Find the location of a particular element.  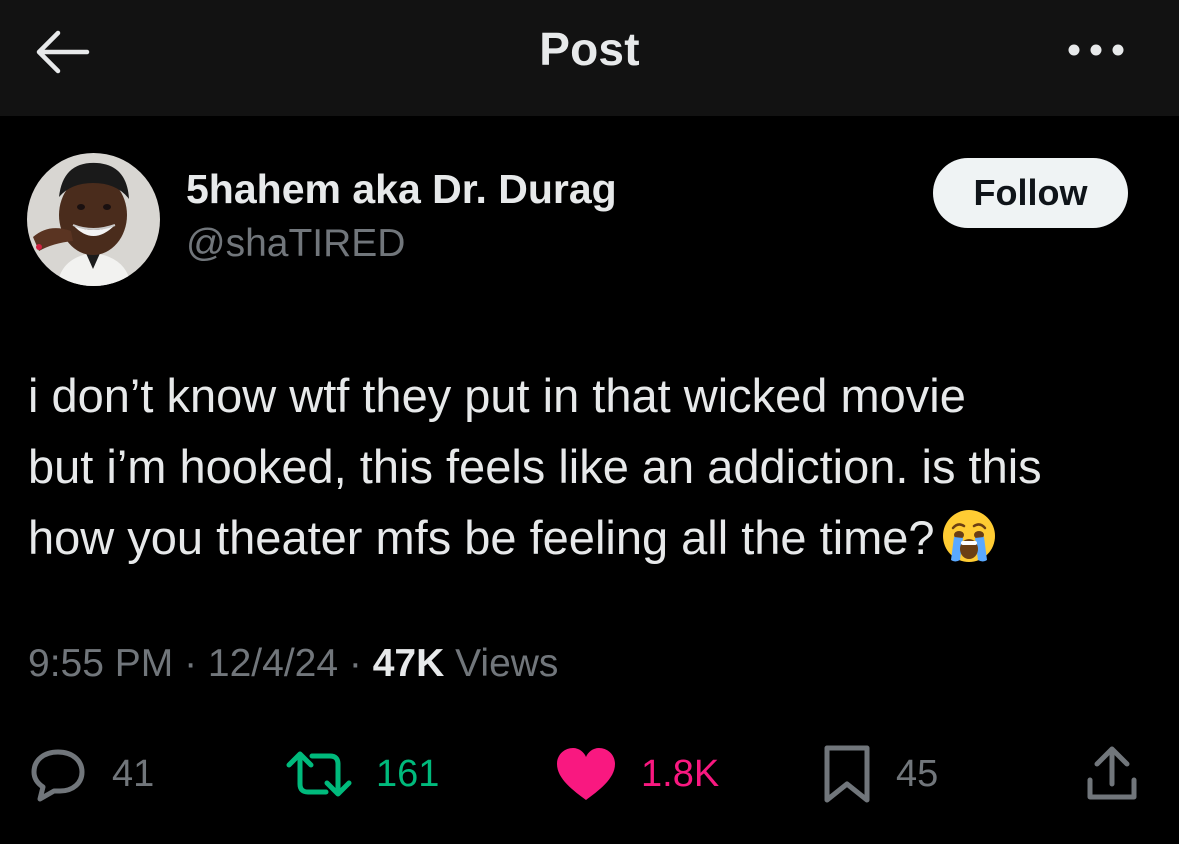

post-date: 12/4/24 is located at coordinates (273, 663).